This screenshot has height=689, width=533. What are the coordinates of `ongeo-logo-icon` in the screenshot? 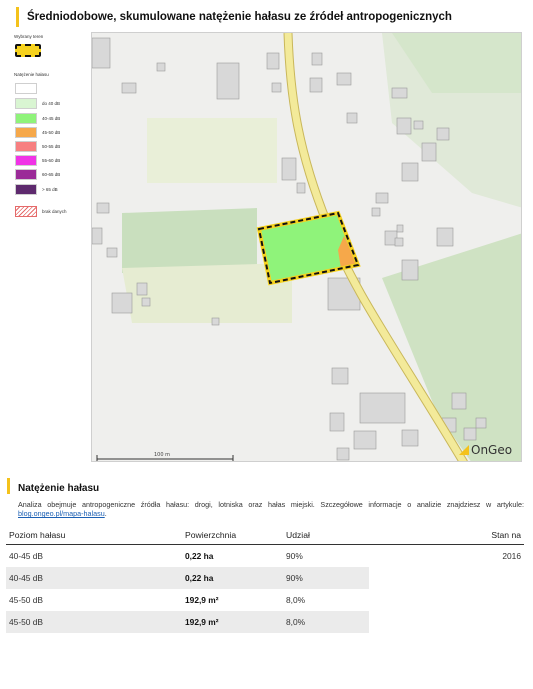 It's located at (464, 450).